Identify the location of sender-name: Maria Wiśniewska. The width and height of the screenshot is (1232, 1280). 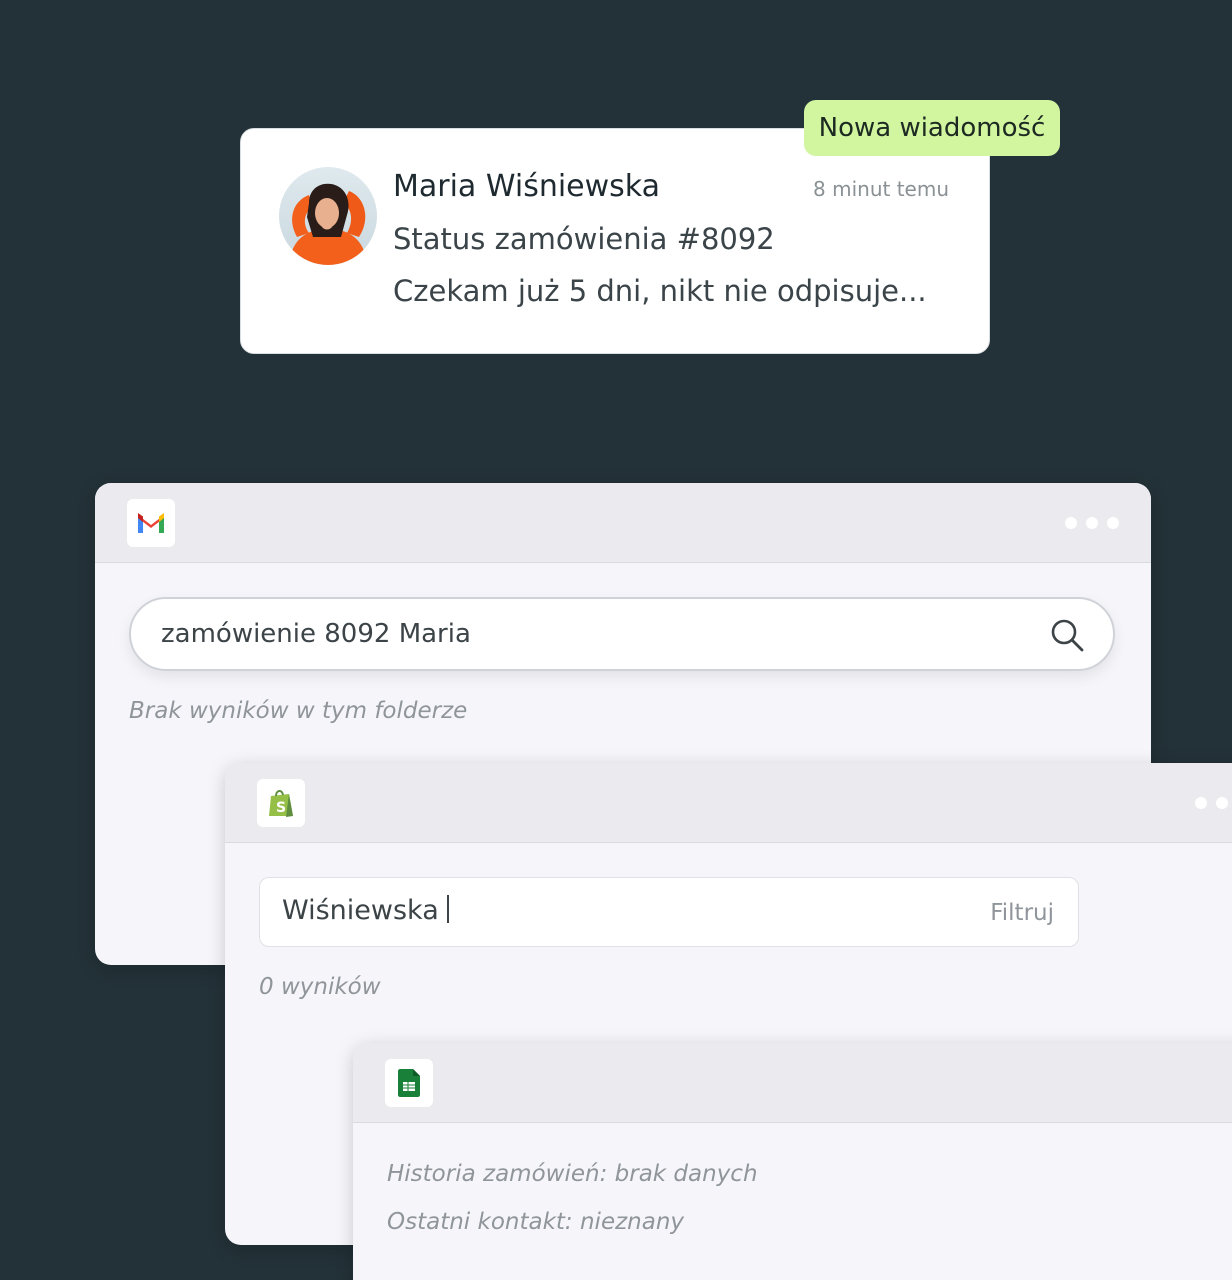
(527, 186).